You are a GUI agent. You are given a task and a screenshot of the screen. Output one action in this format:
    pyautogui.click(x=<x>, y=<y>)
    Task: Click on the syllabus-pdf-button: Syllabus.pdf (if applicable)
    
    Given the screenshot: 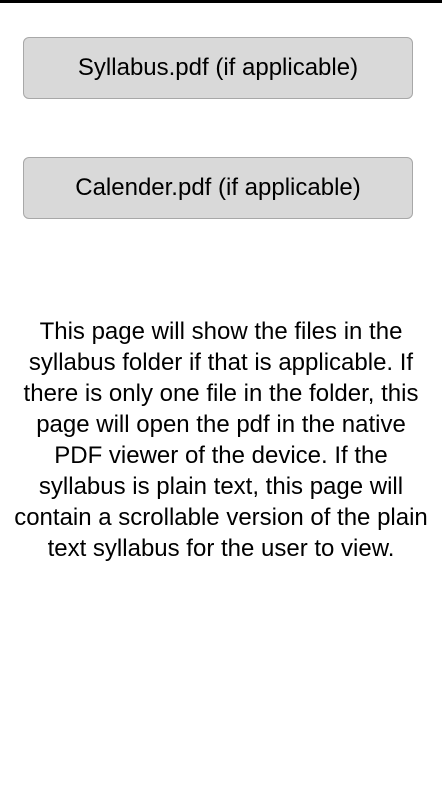 What is the action you would take?
    pyautogui.click(x=218, y=68)
    